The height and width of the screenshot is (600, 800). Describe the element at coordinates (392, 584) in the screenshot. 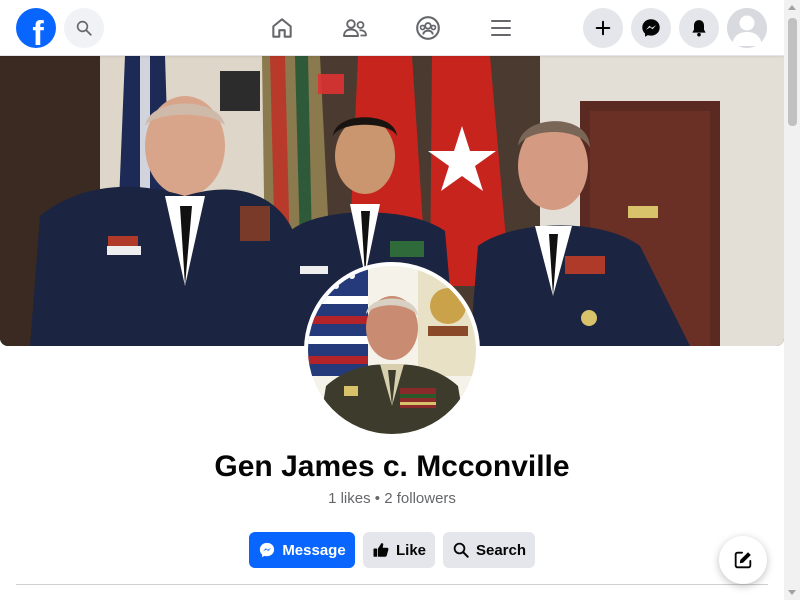

I see `section-divider` at that location.